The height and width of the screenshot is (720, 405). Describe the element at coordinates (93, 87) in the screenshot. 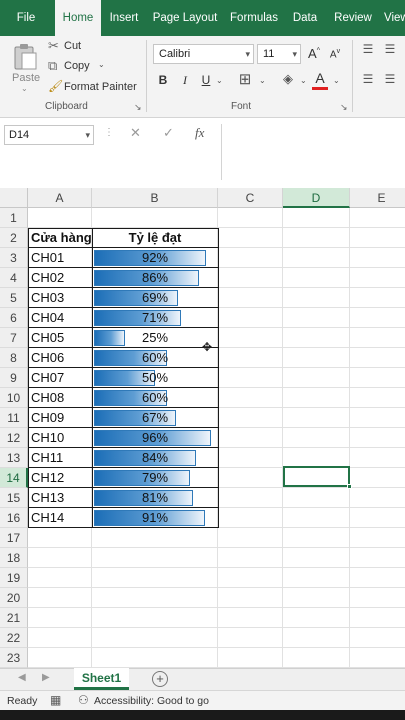

I see `format-painter-button: 🖌 Format Painter` at that location.